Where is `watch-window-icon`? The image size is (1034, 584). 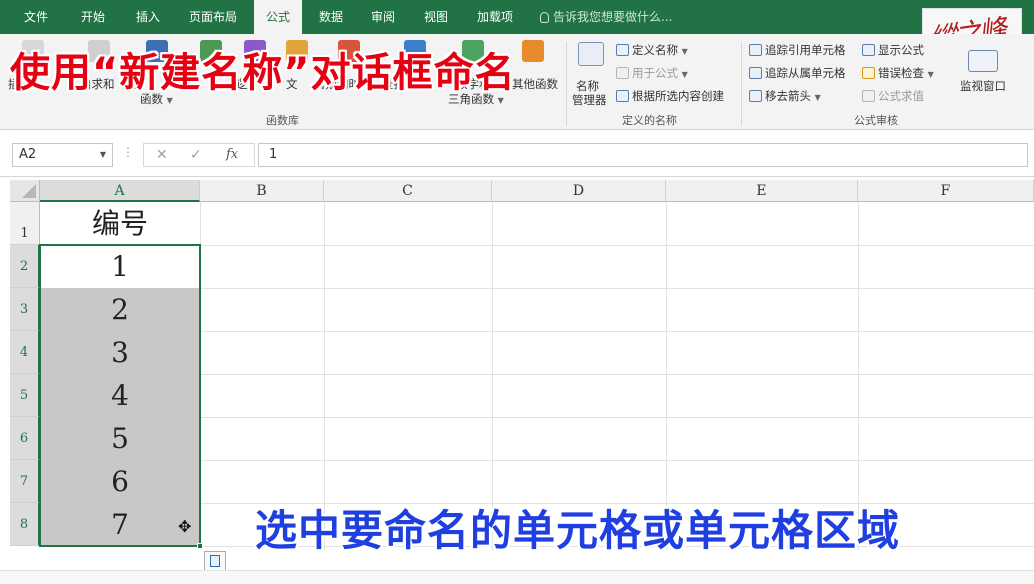 watch-window-icon is located at coordinates (983, 61).